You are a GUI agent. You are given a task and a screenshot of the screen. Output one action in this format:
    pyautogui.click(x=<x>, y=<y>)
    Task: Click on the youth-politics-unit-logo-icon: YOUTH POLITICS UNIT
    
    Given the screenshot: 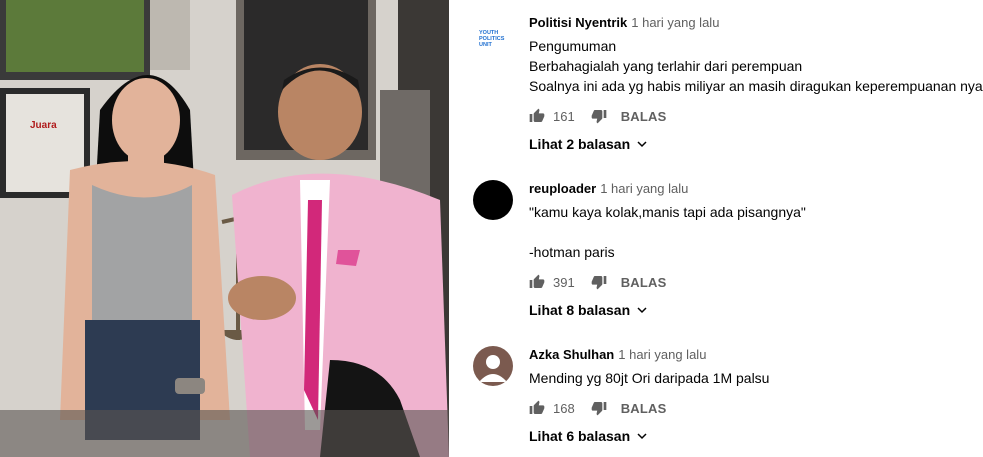 What is the action you would take?
    pyautogui.click(x=492, y=39)
    